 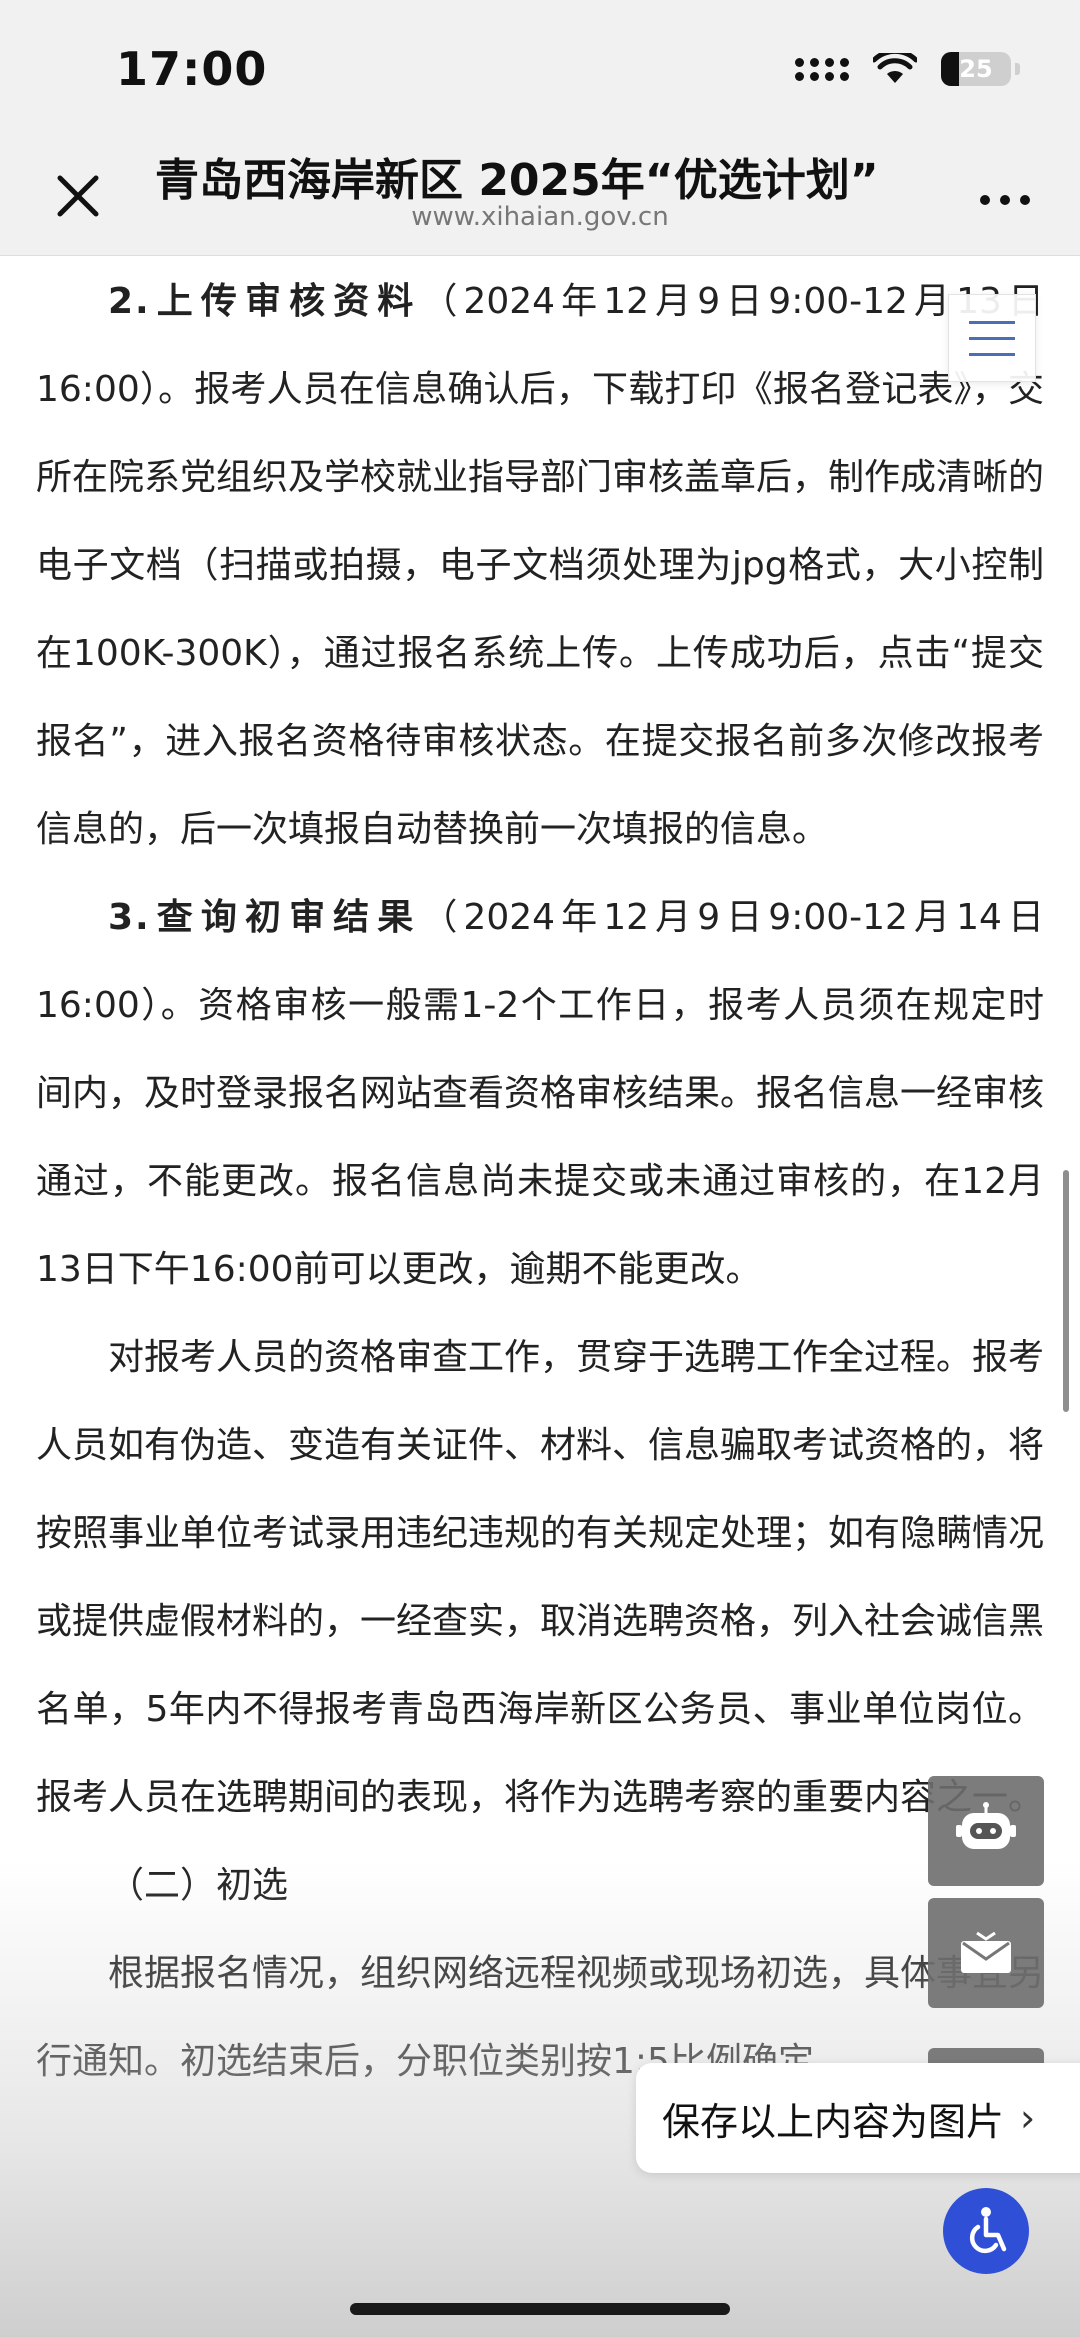 I want to click on chatbot-button, so click(x=986, y=1831).